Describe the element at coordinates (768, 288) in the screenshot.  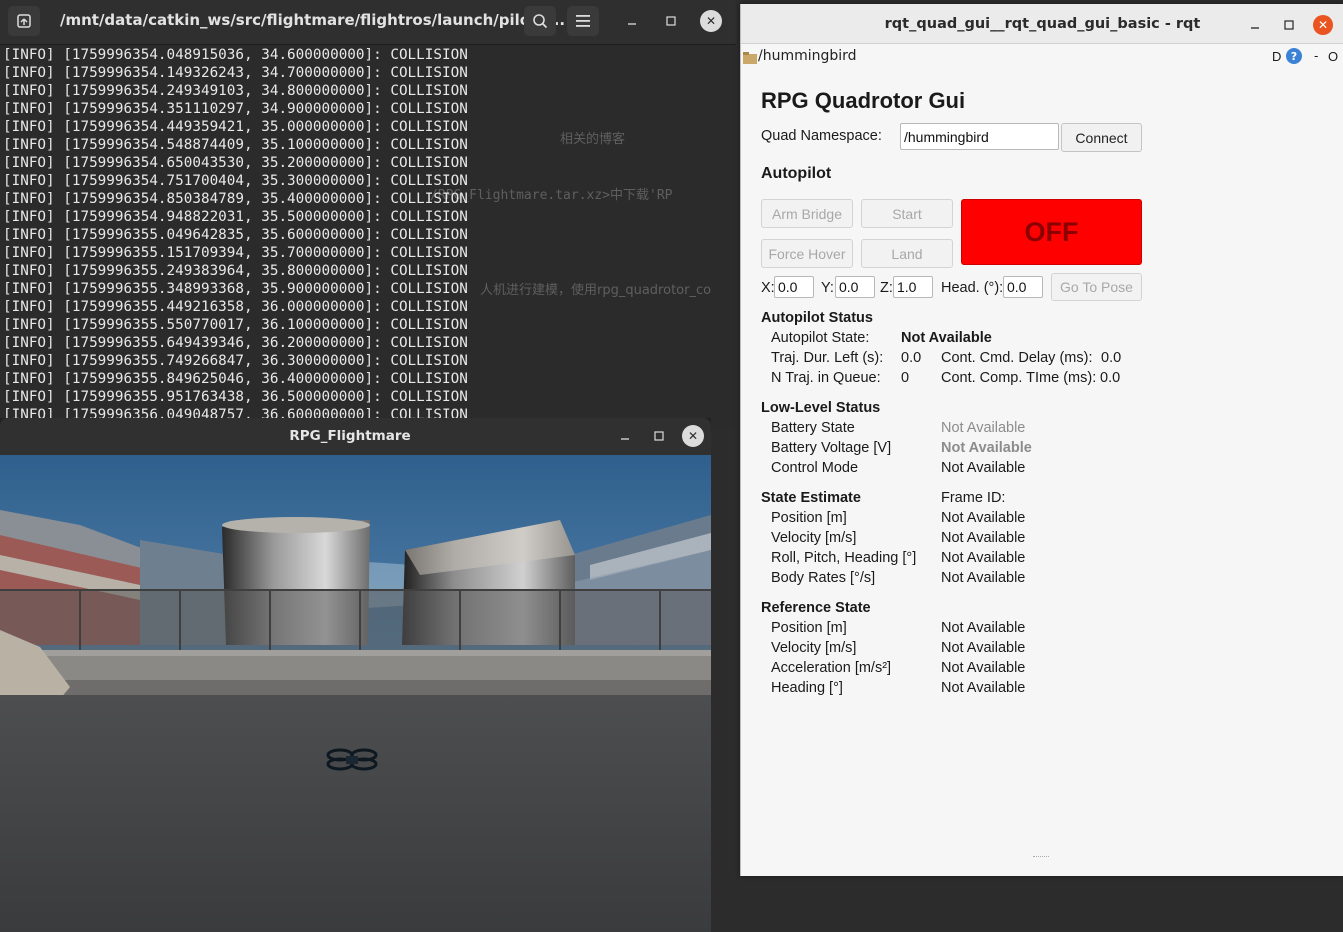
I see `x-label: X:` at that location.